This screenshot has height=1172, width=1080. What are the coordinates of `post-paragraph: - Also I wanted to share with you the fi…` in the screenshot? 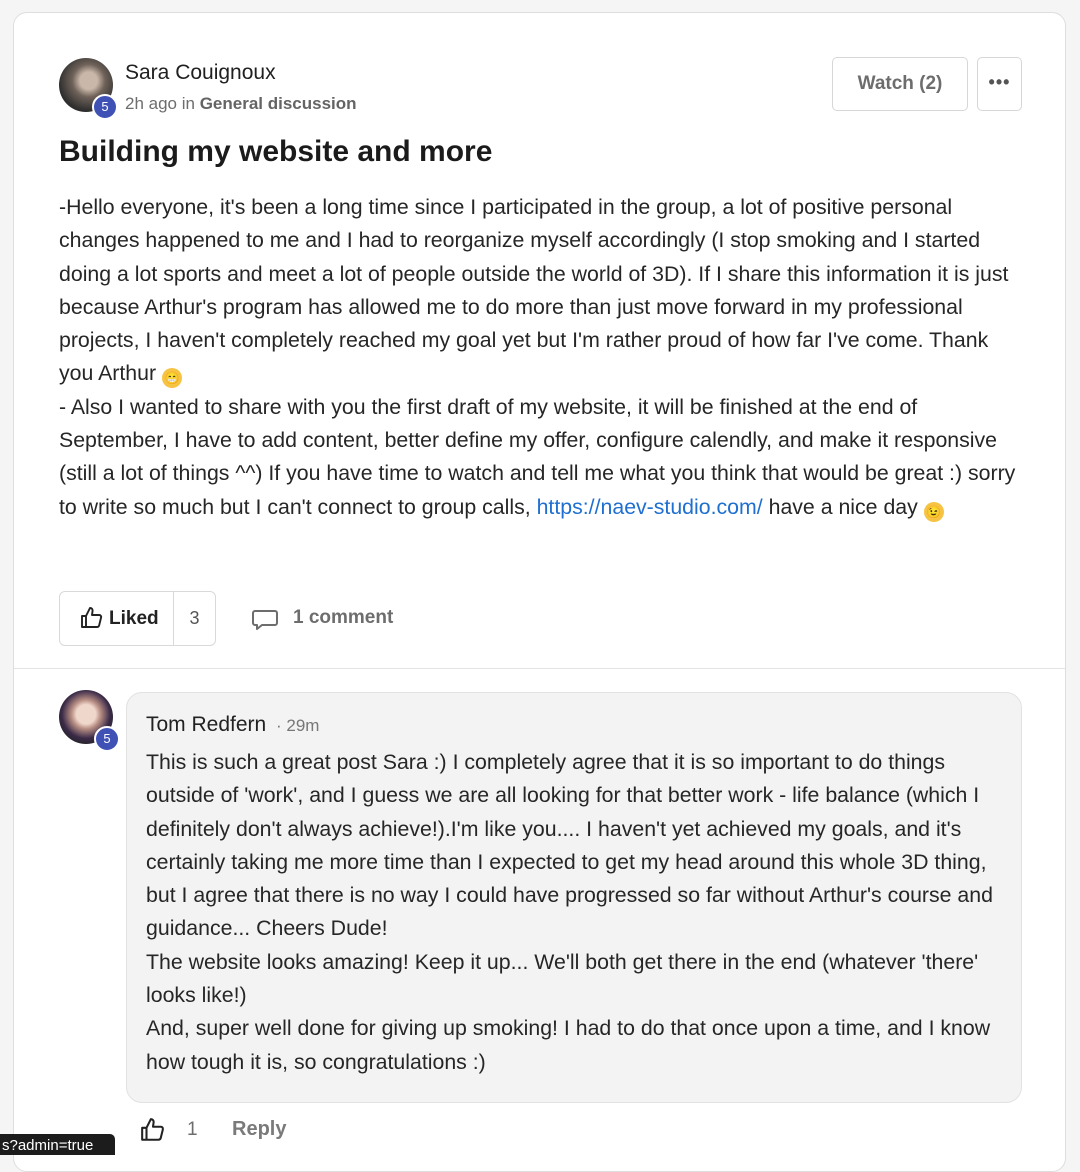 It's located at (541, 457).